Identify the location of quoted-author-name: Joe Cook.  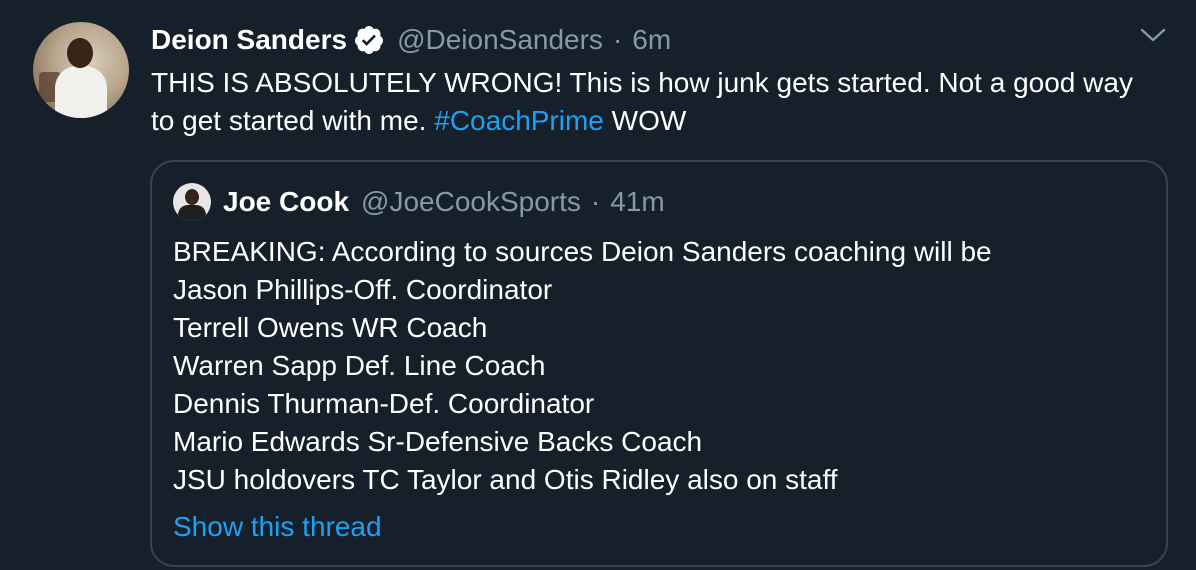
(286, 201).